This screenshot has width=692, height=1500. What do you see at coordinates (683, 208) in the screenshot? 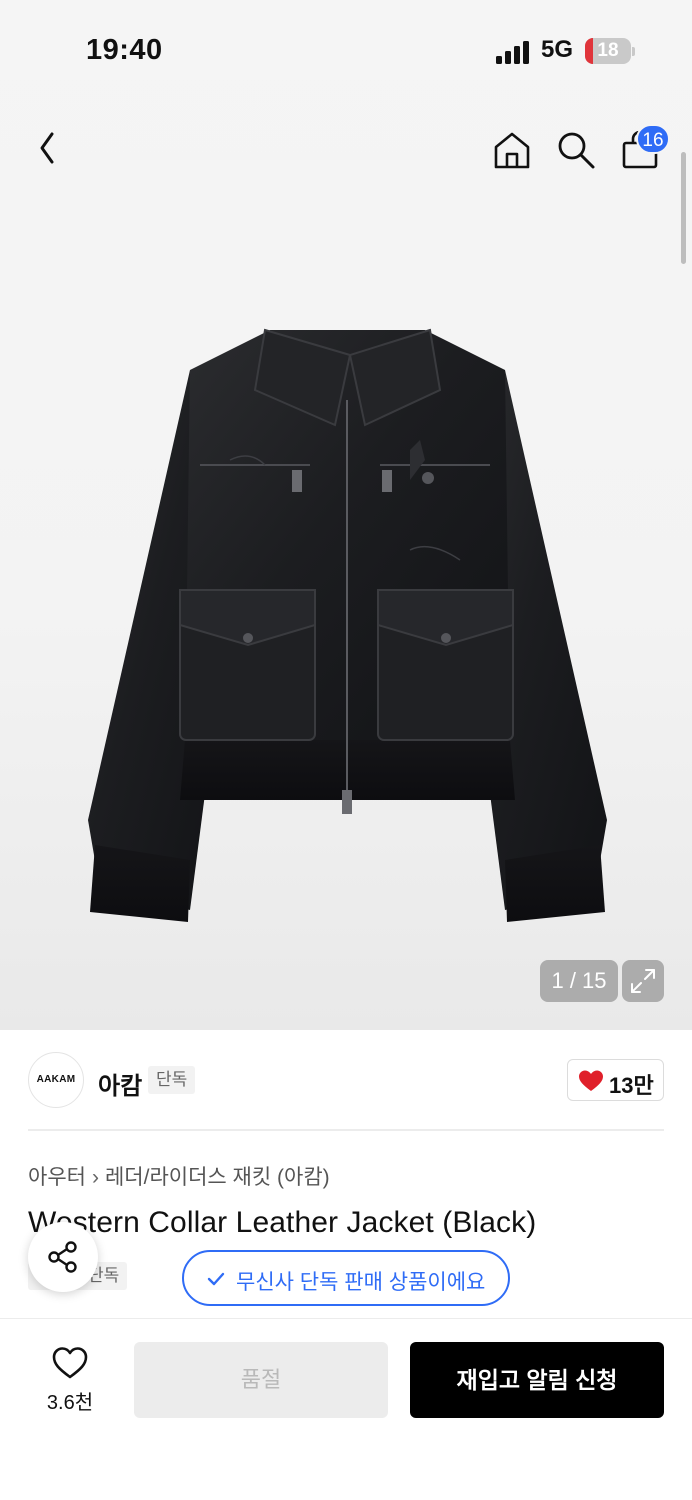
I see `scrollbar` at bounding box center [683, 208].